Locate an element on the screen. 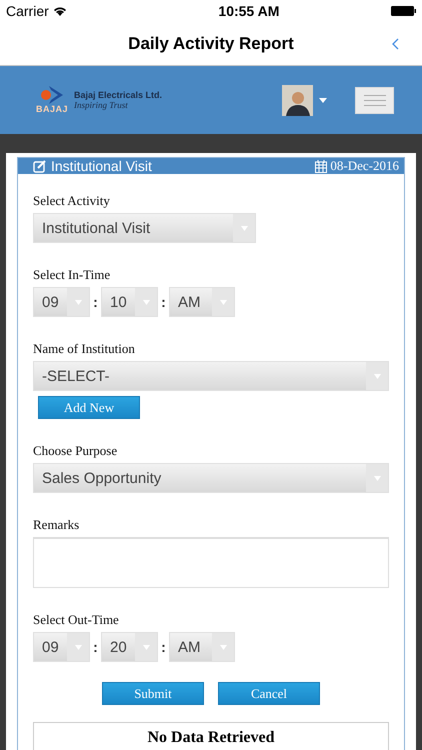 The image size is (422, 750). card-title: Institutional Visit is located at coordinates (101, 166).